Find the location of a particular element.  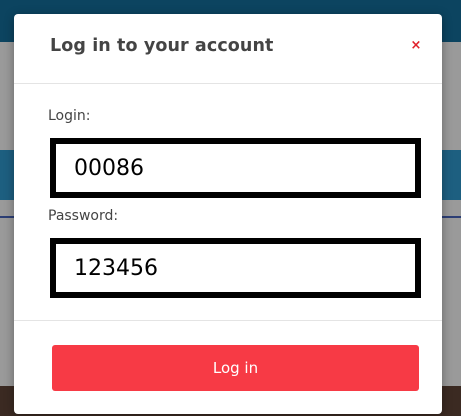

password-input is located at coordinates (235, 268).